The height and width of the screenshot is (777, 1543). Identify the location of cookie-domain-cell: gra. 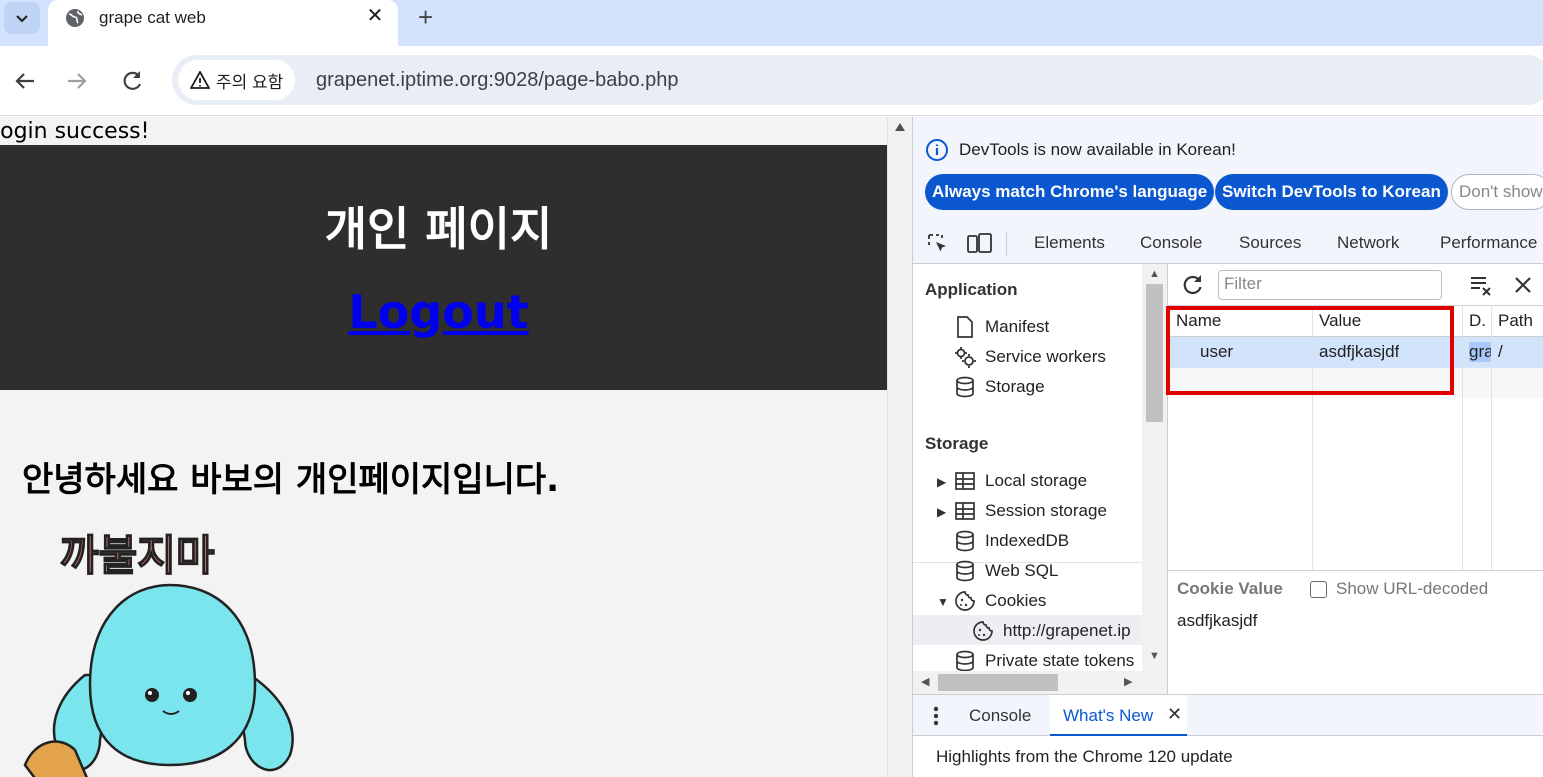
(1480, 352).